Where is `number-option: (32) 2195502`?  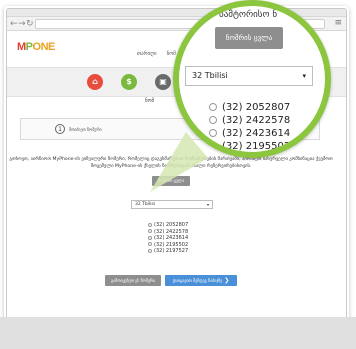 number-option: (32) 2195502 is located at coordinates (168, 245).